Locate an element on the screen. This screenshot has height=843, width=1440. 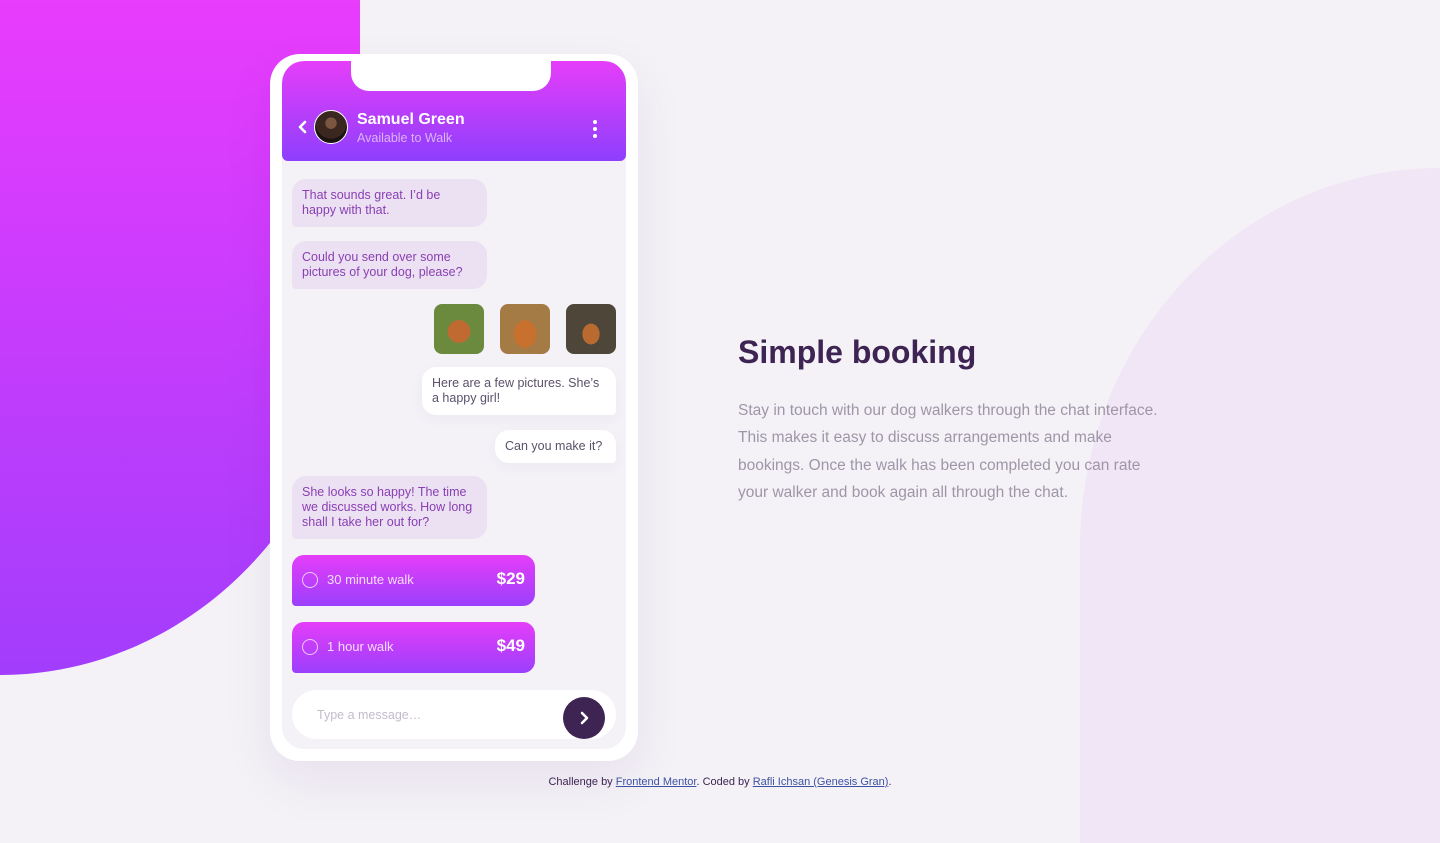
more-options-icon is located at coordinates (595, 129).